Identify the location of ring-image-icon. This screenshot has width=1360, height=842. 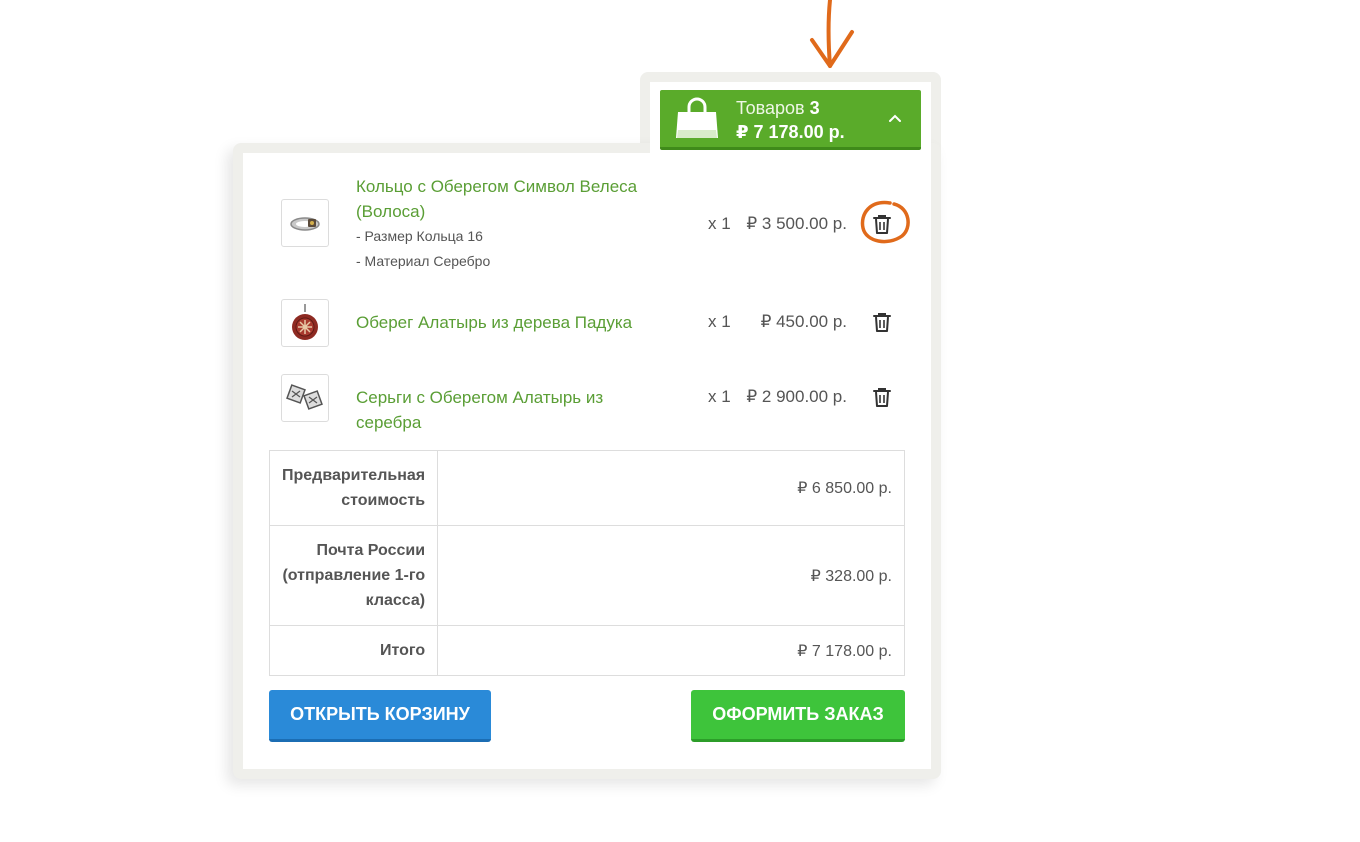
(305, 224).